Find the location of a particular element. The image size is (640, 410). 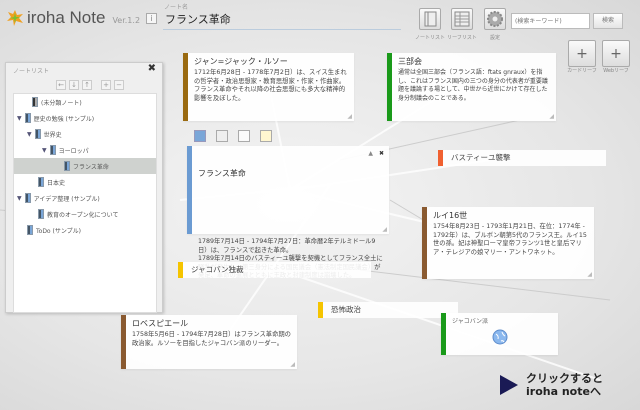

tree-item-label: フランス革命 is located at coordinates (91, 167).